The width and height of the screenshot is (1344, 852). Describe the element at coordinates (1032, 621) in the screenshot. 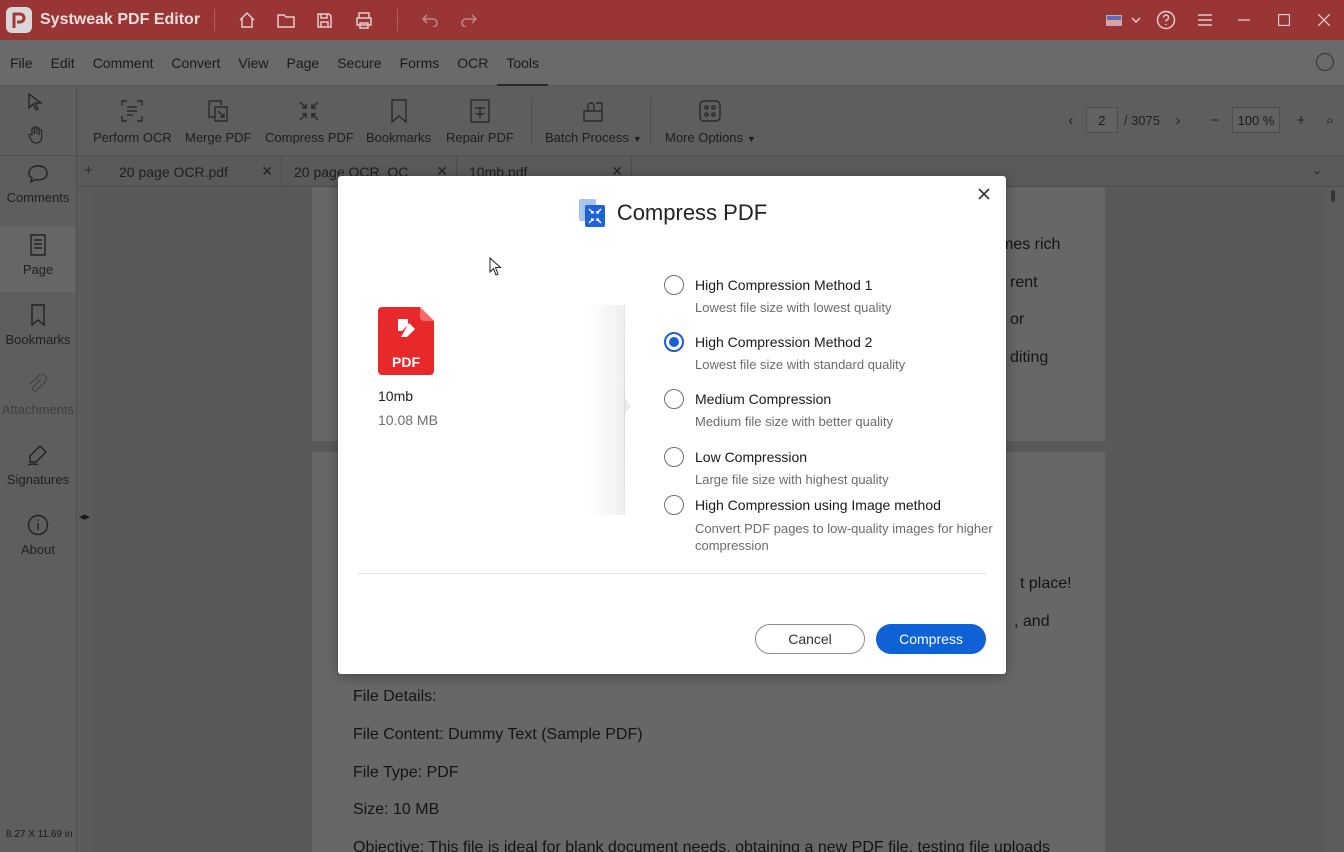

I see `page-text-line: , and` at that location.